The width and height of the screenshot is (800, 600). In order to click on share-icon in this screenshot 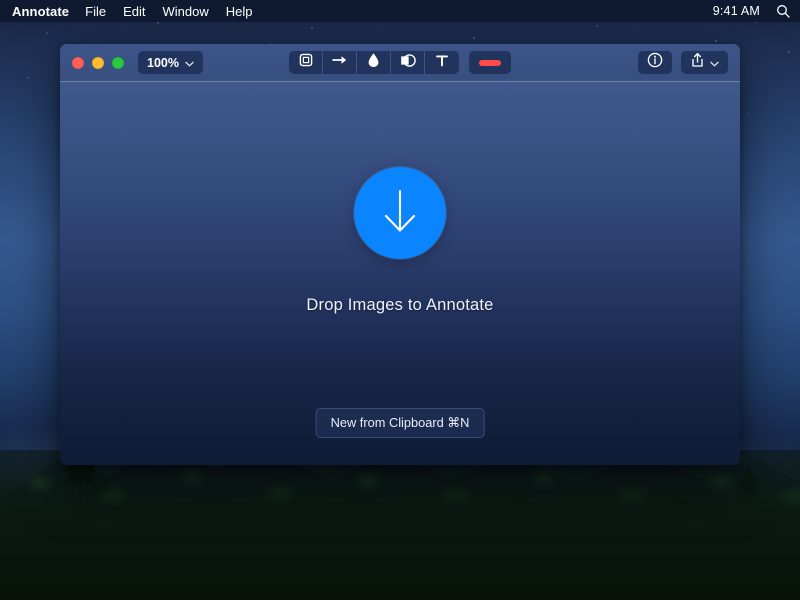, I will do `click(697, 62)`.